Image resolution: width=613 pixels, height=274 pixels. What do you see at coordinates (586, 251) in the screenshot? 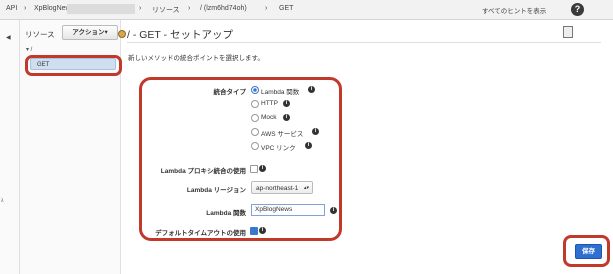
I see `annotation-highlight-save` at bounding box center [586, 251].